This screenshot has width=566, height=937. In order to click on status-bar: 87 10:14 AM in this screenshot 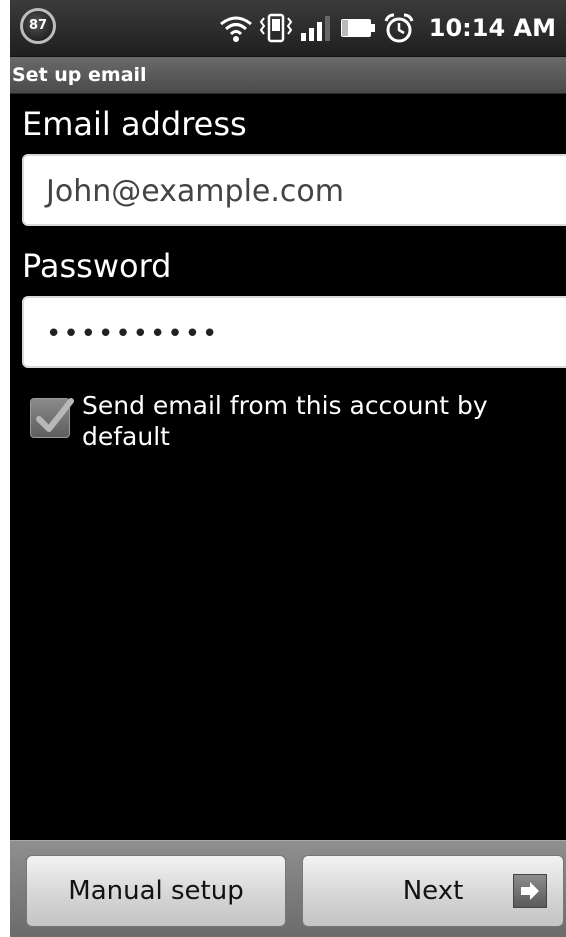, I will do `click(288, 28)`.